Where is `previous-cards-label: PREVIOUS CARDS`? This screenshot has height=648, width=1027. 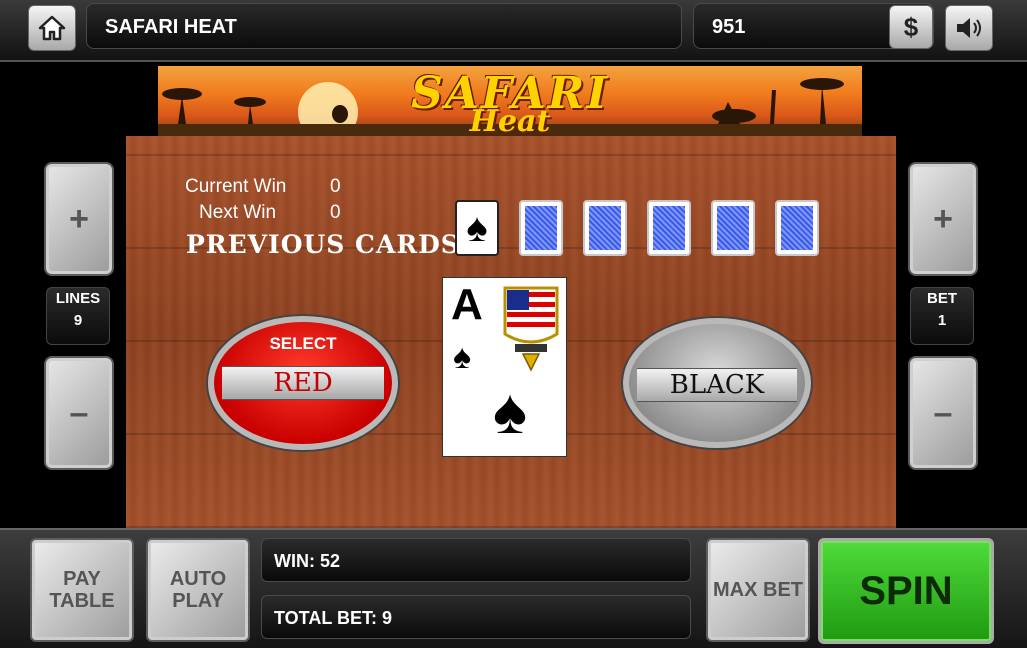 previous-cards-label: PREVIOUS CARDS is located at coordinates (323, 244).